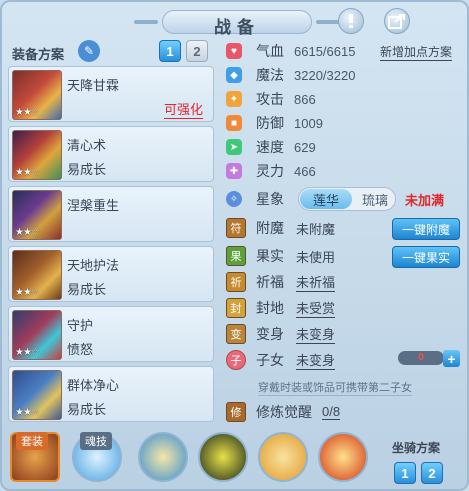  What do you see at coordinates (111, 334) in the screenshot?
I see `list-item: ★★☆ 守护 愤怒` at bounding box center [111, 334].